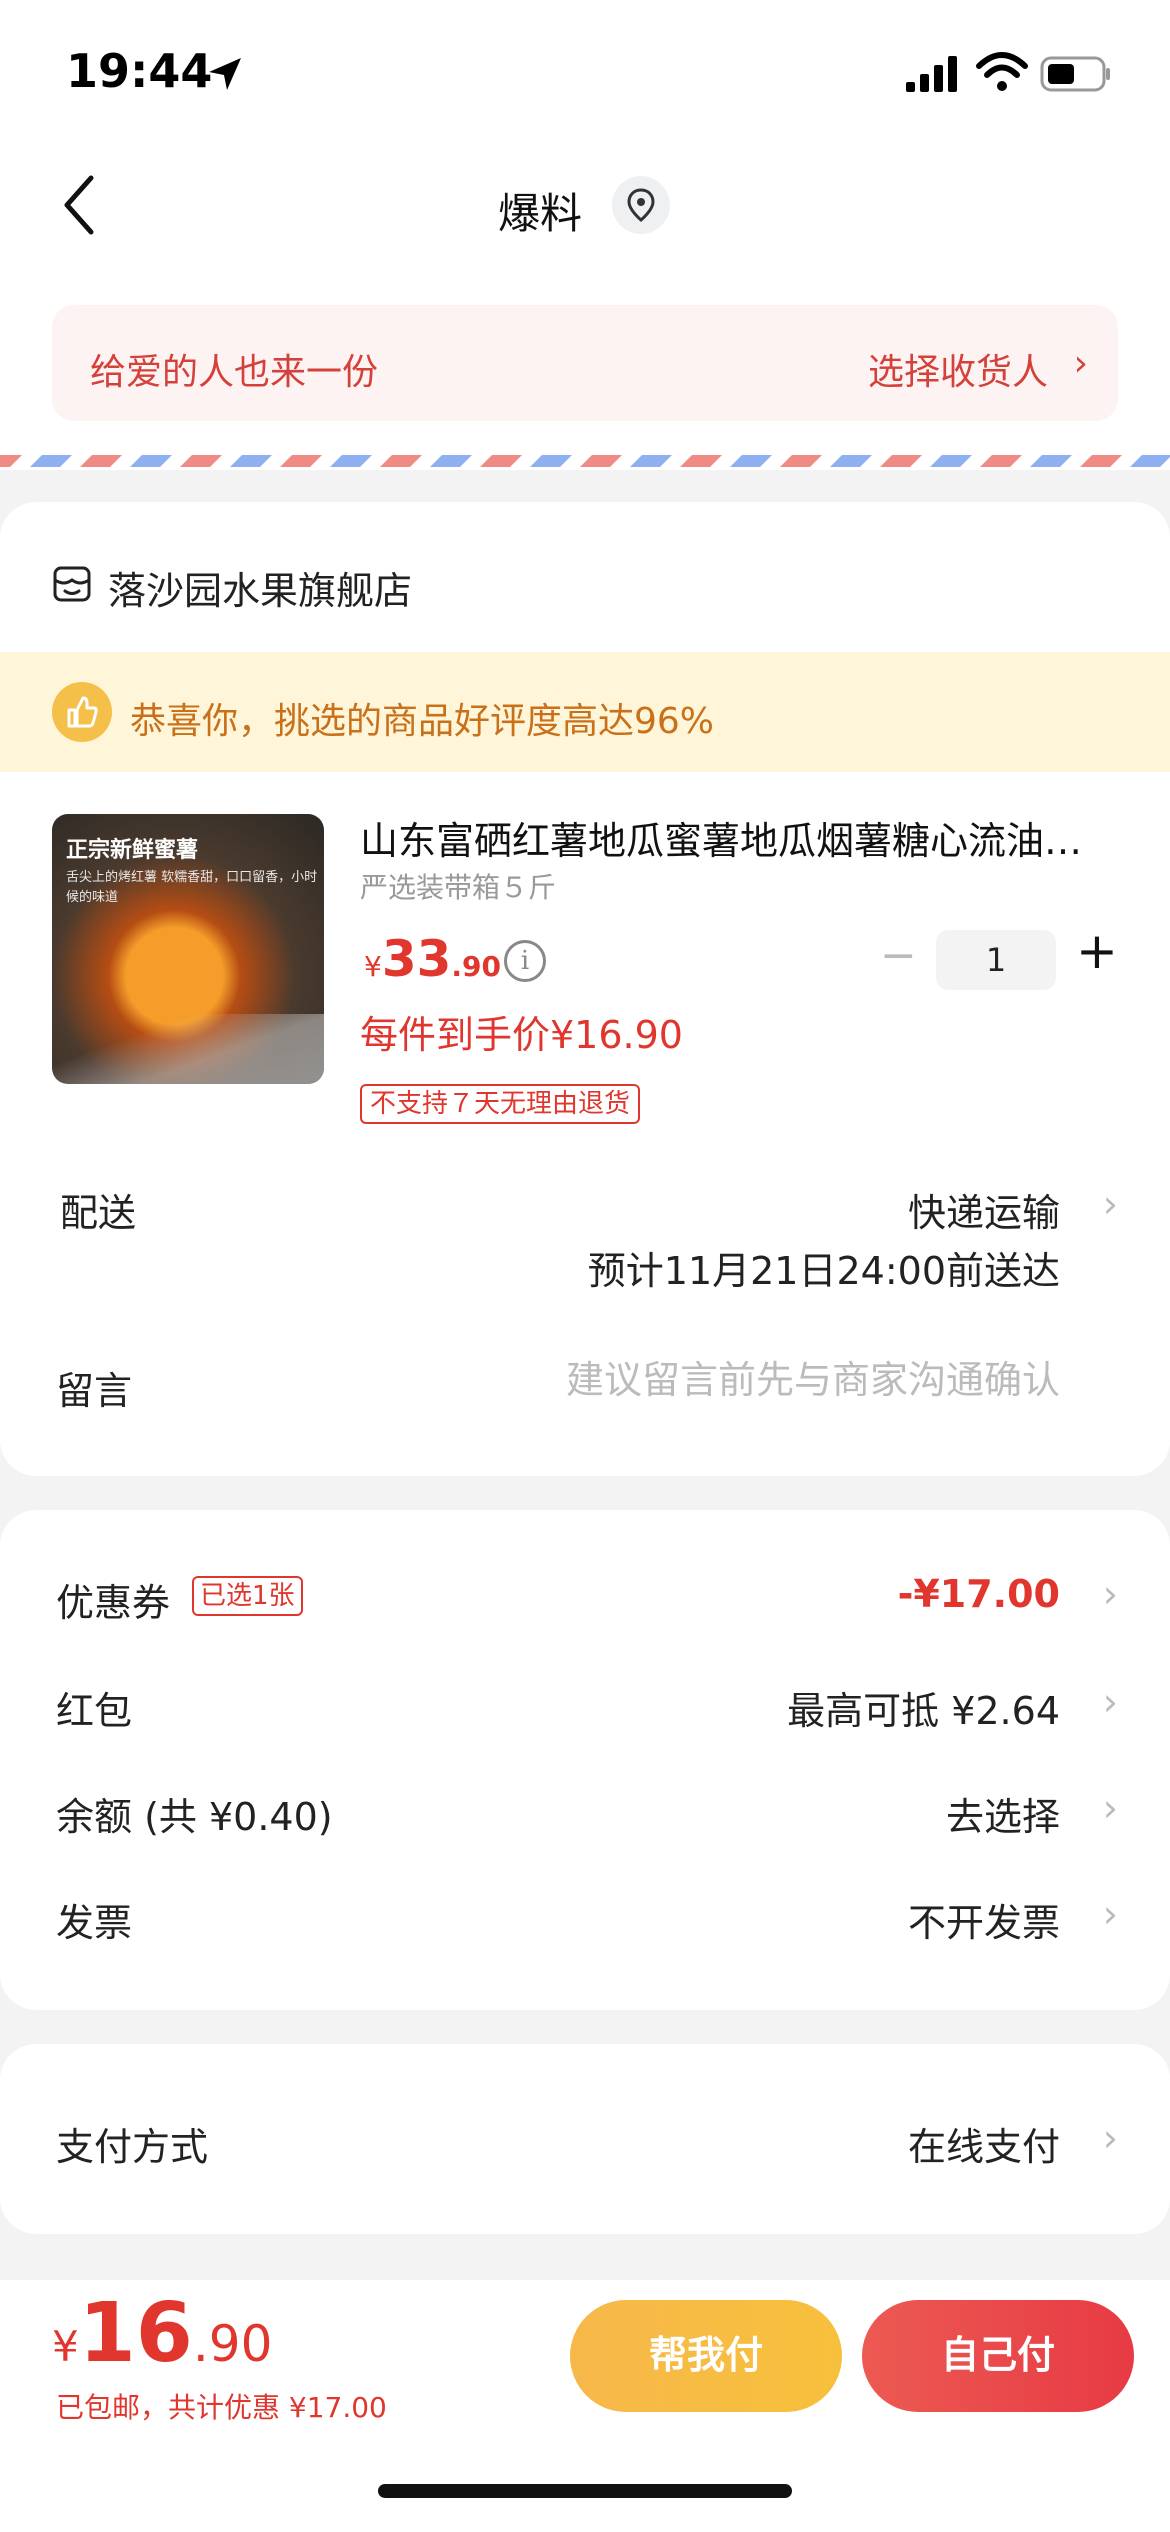 Image resolution: width=1170 pixels, height=2532 pixels. I want to click on home-indicator, so click(585, 2491).